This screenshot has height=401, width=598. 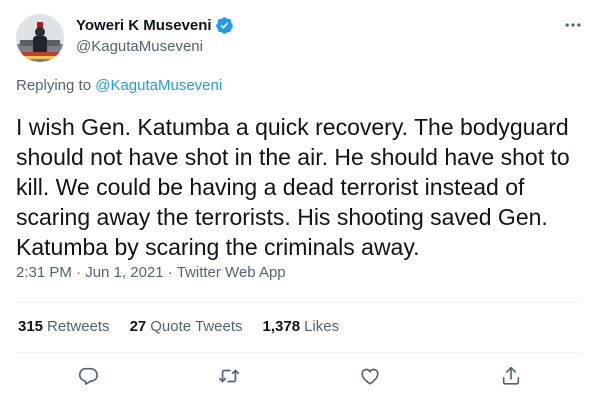 What do you see at coordinates (231, 272) in the screenshot?
I see `tweet-source: Twitter Web App` at bounding box center [231, 272].